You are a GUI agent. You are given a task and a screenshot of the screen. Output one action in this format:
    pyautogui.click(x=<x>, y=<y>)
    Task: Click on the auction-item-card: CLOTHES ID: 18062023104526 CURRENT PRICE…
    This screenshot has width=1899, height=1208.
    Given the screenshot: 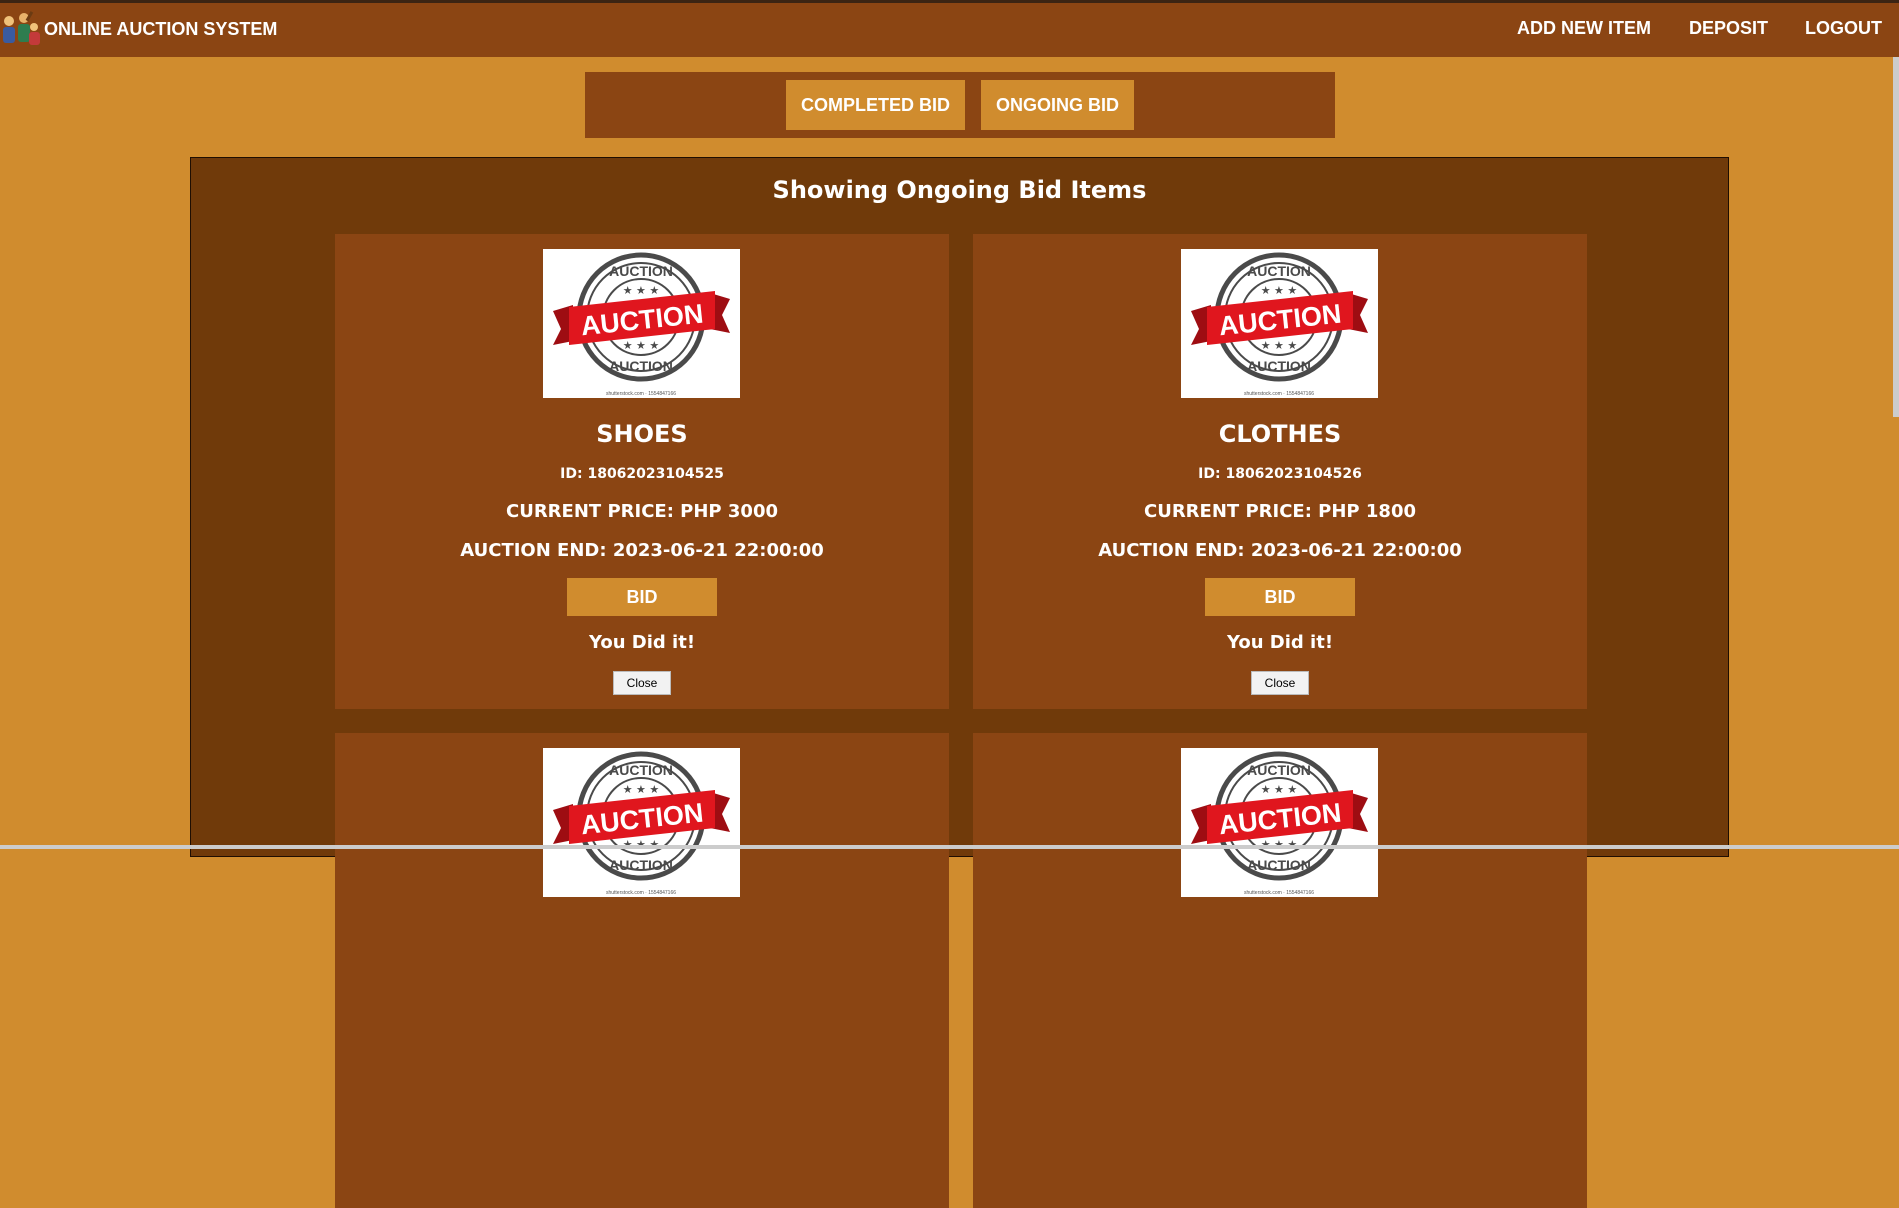 What is the action you would take?
    pyautogui.click(x=1280, y=471)
    